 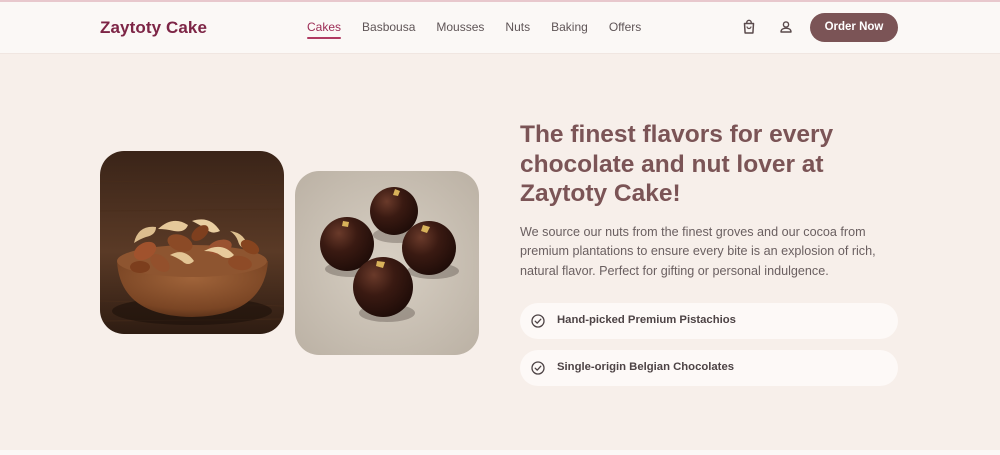 What do you see at coordinates (786, 27) in the screenshot?
I see `user-icon` at bounding box center [786, 27].